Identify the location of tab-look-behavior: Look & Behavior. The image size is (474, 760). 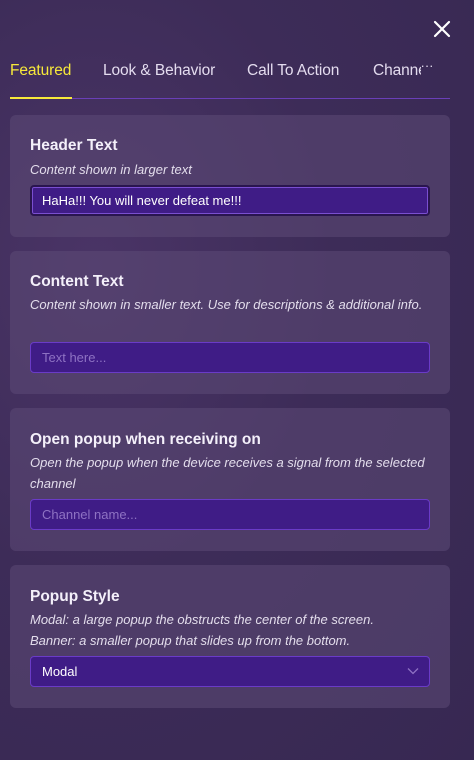
(159, 71).